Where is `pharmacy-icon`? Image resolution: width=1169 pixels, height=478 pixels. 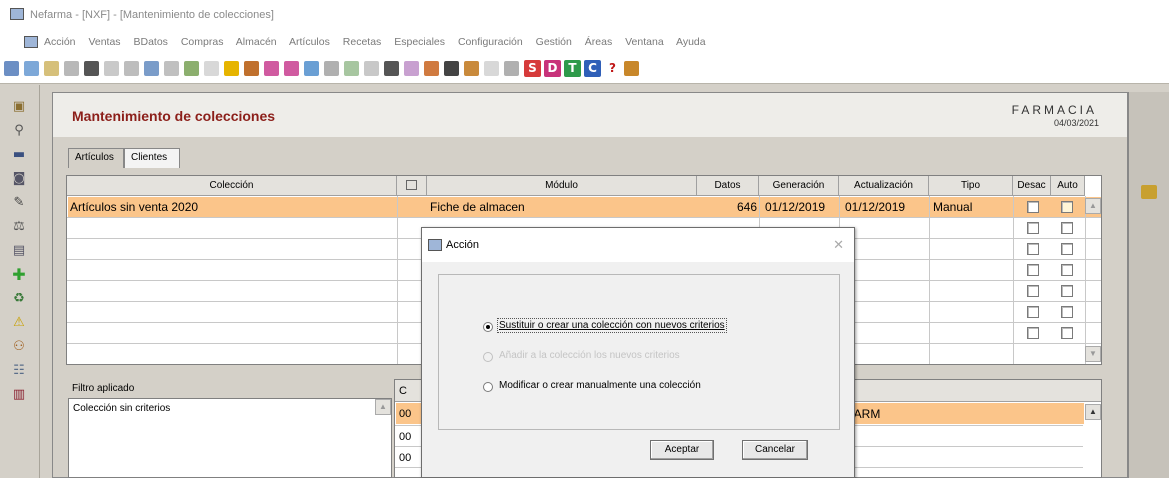 pharmacy-icon is located at coordinates (631, 68).